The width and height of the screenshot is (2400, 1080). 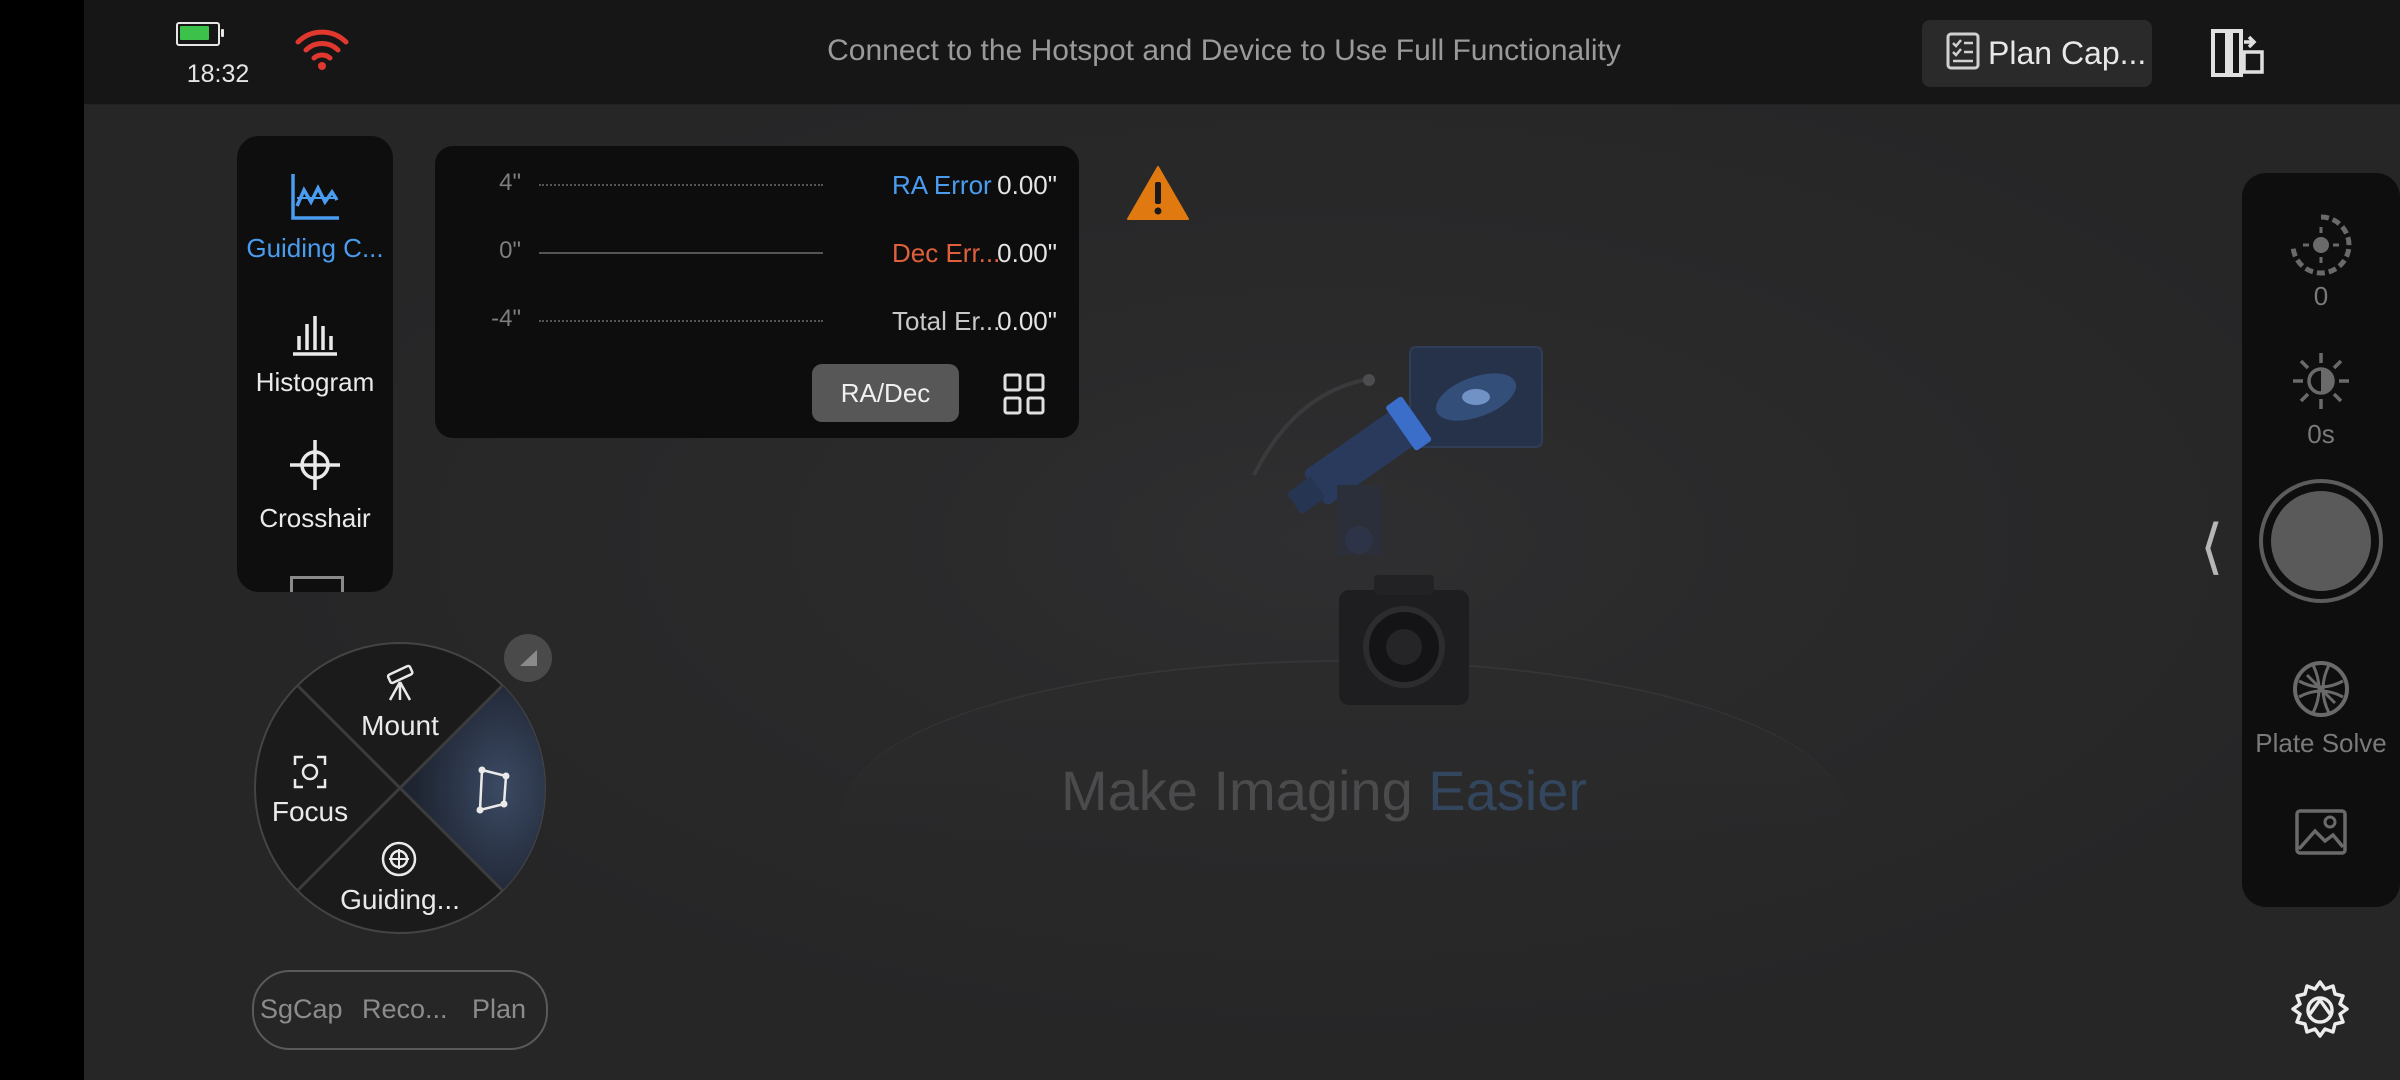 I want to click on warning-icon, so click(x=1158, y=195).